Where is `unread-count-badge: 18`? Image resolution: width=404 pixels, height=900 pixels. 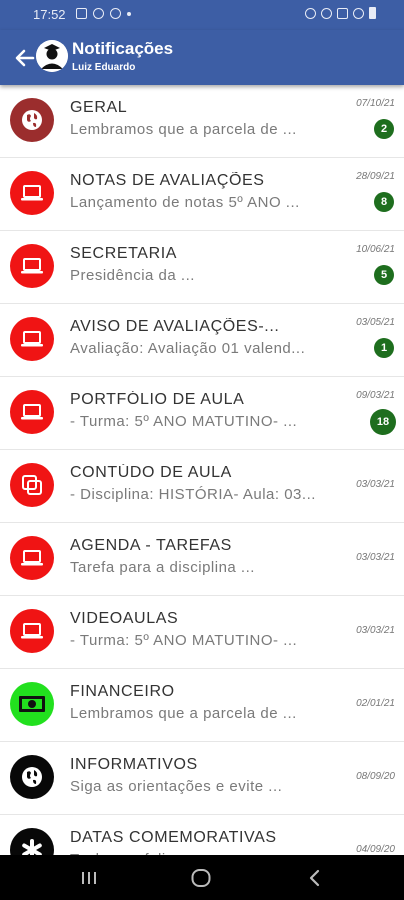 unread-count-badge: 18 is located at coordinates (383, 422).